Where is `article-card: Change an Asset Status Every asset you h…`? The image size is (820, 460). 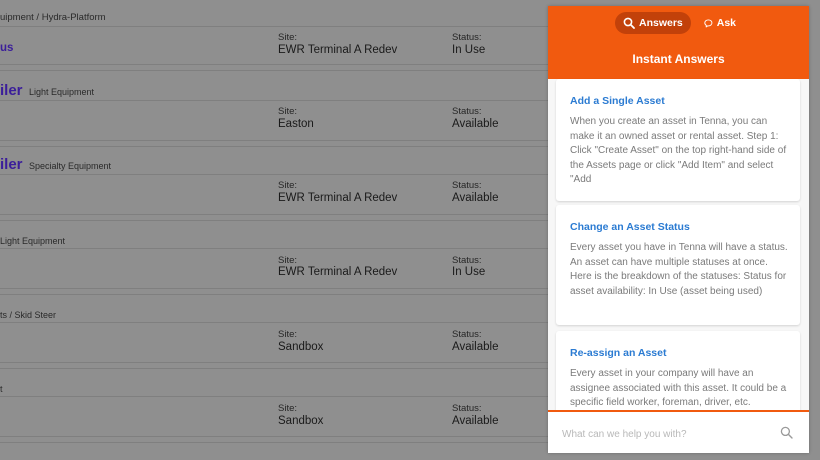
article-card: Change an Asset Status Every asset you h… is located at coordinates (678, 265).